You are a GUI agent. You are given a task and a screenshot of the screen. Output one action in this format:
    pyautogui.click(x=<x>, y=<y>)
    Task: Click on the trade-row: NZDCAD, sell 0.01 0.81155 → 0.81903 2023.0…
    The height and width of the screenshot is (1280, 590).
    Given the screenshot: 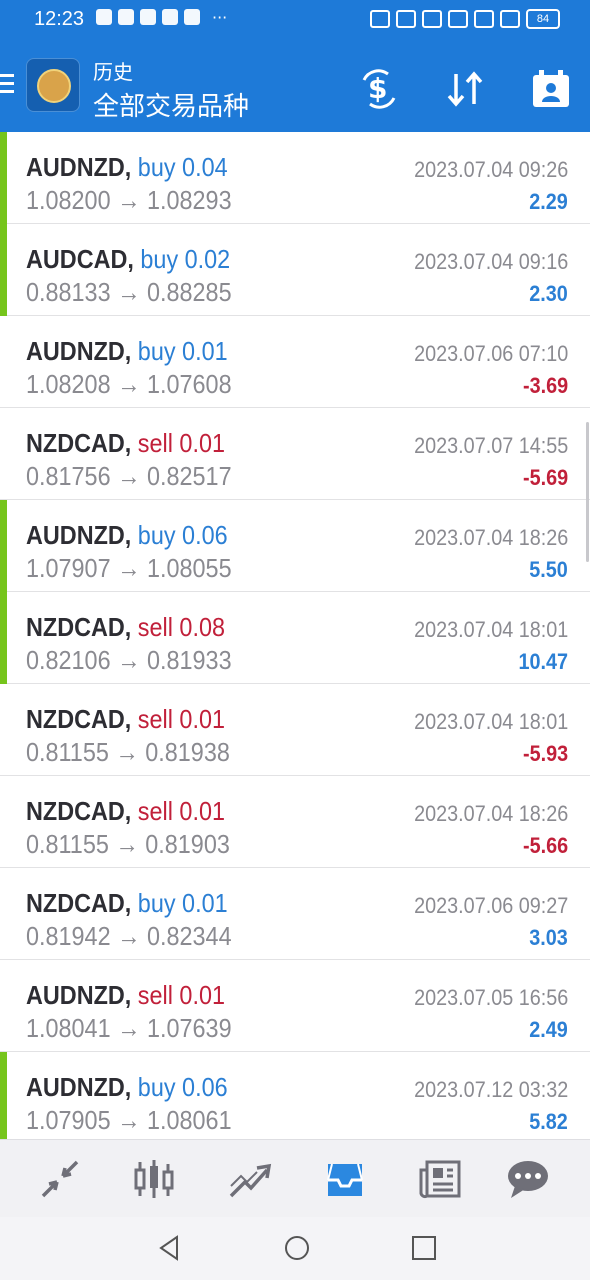 What is the action you would take?
    pyautogui.click(x=295, y=822)
    